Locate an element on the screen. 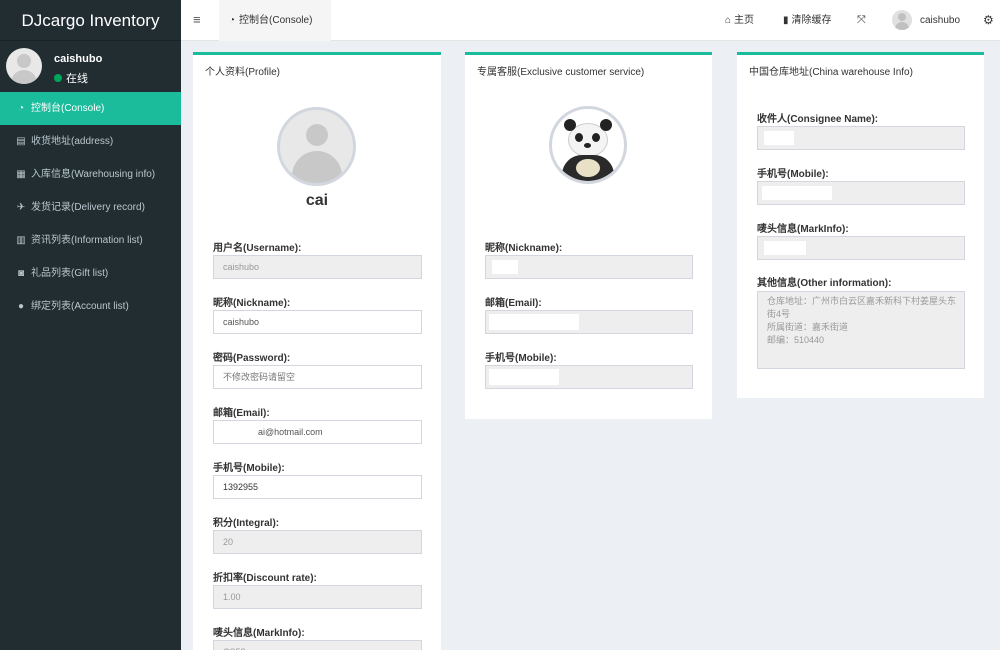 This screenshot has height=650, width=1000. service-title: 专属客服(Exclusive customer service) is located at coordinates (561, 72).